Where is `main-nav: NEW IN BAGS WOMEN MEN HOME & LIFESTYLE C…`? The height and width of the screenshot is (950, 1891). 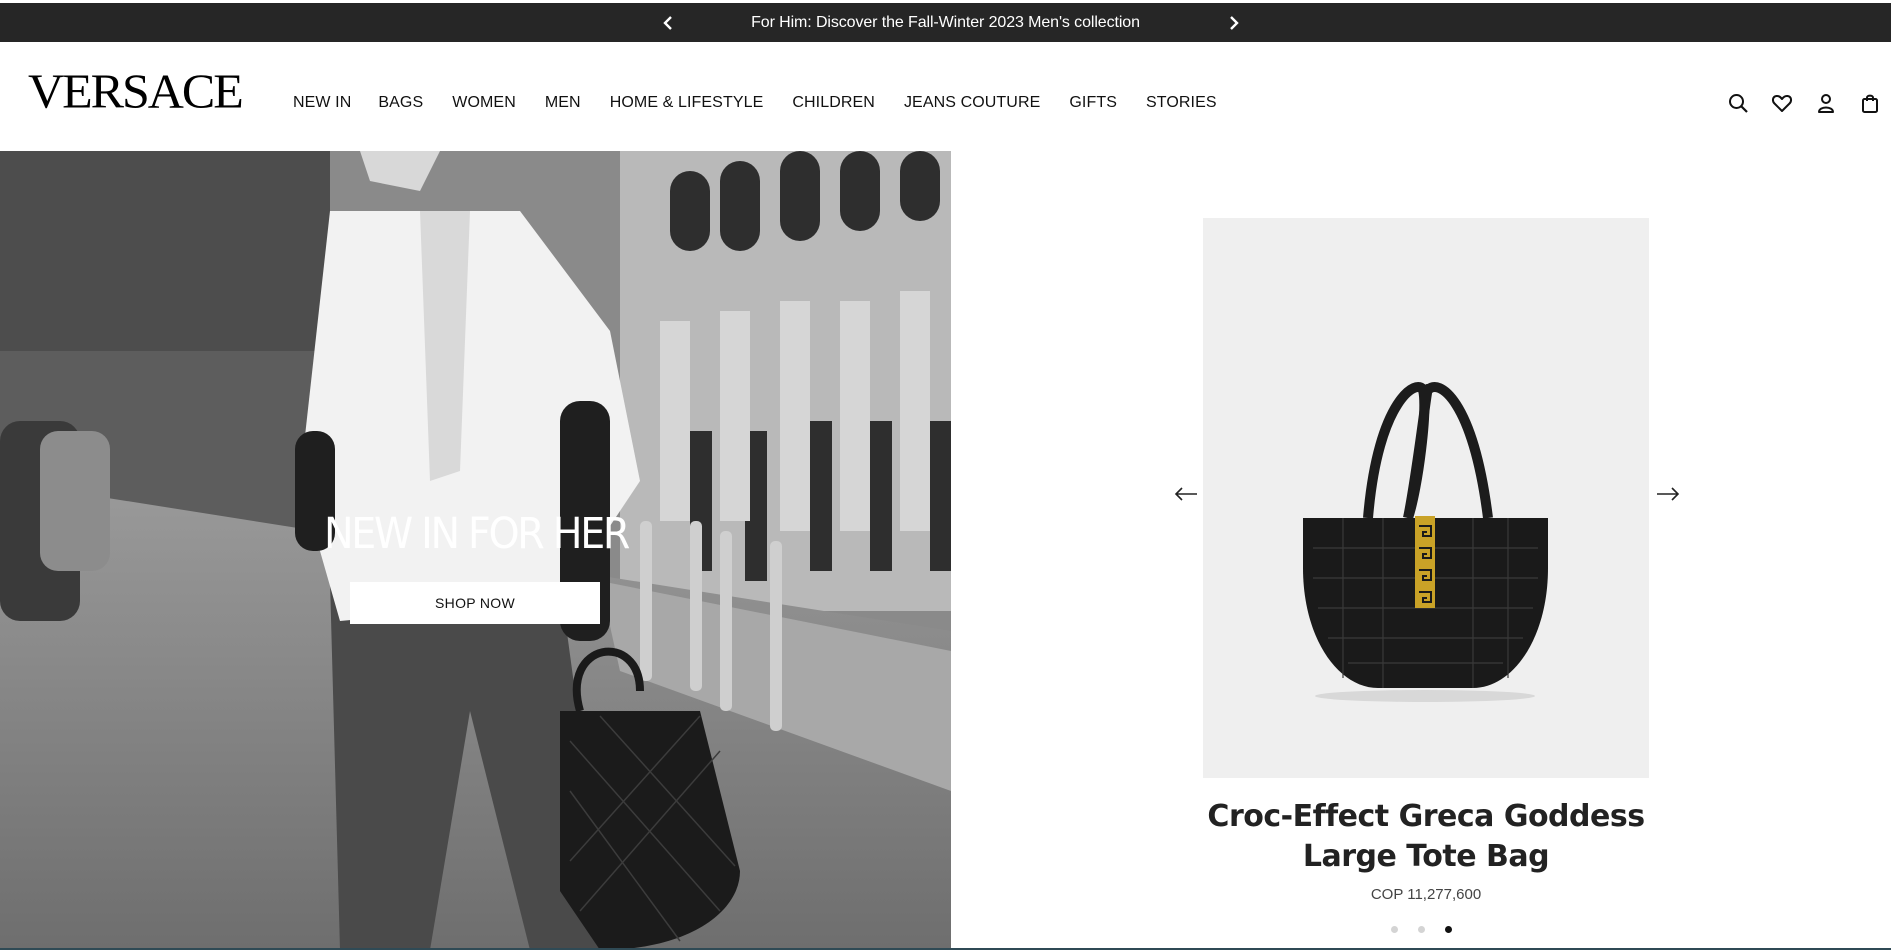 main-nav: NEW IN BAGS WOMEN MEN HOME & LIFESTYLE C… is located at coordinates (769, 103).